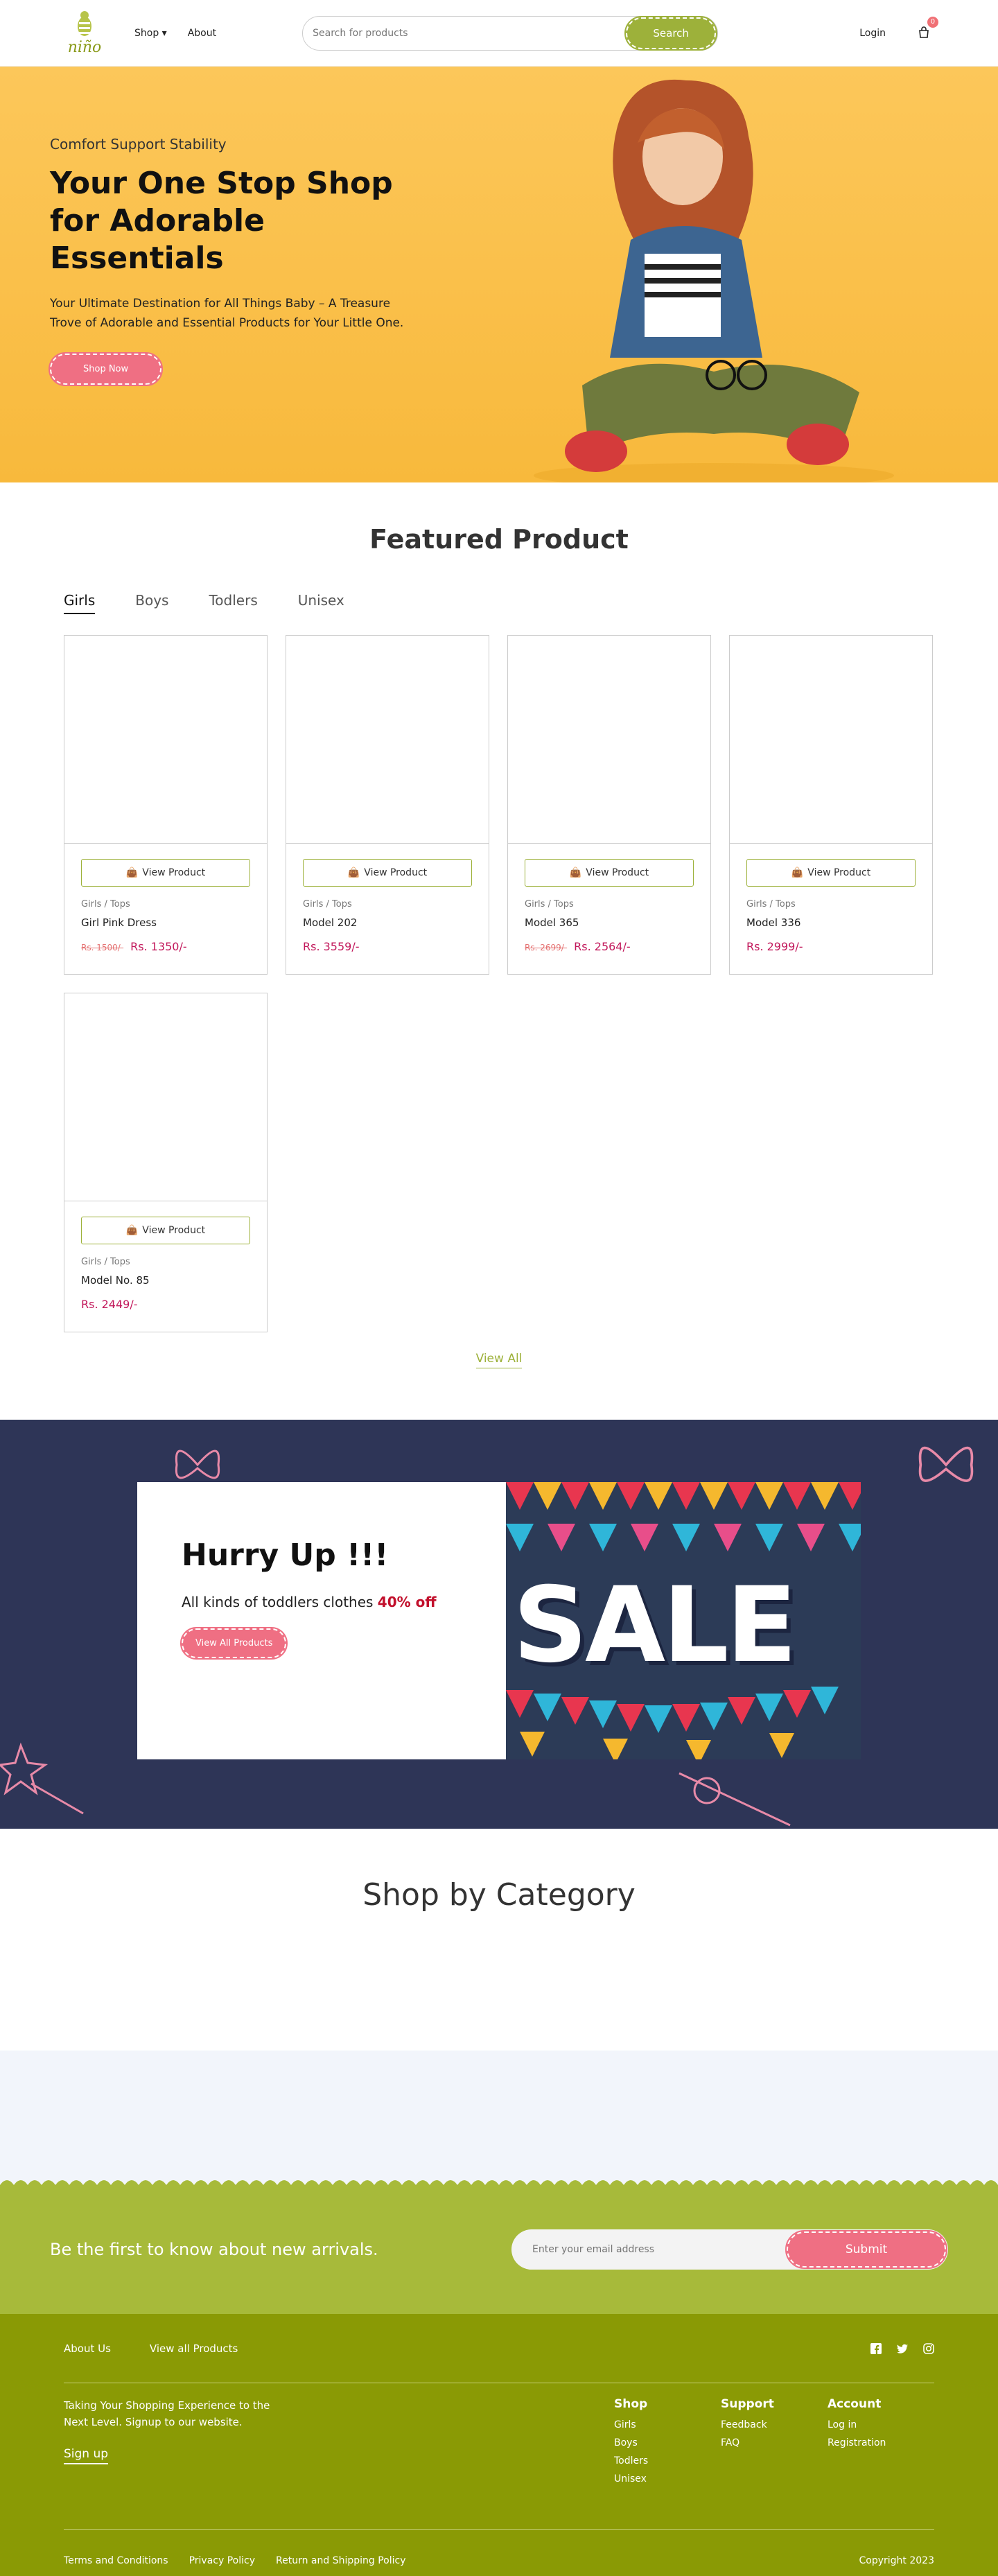  What do you see at coordinates (84, 23) in the screenshot?
I see `logo-icon` at bounding box center [84, 23].